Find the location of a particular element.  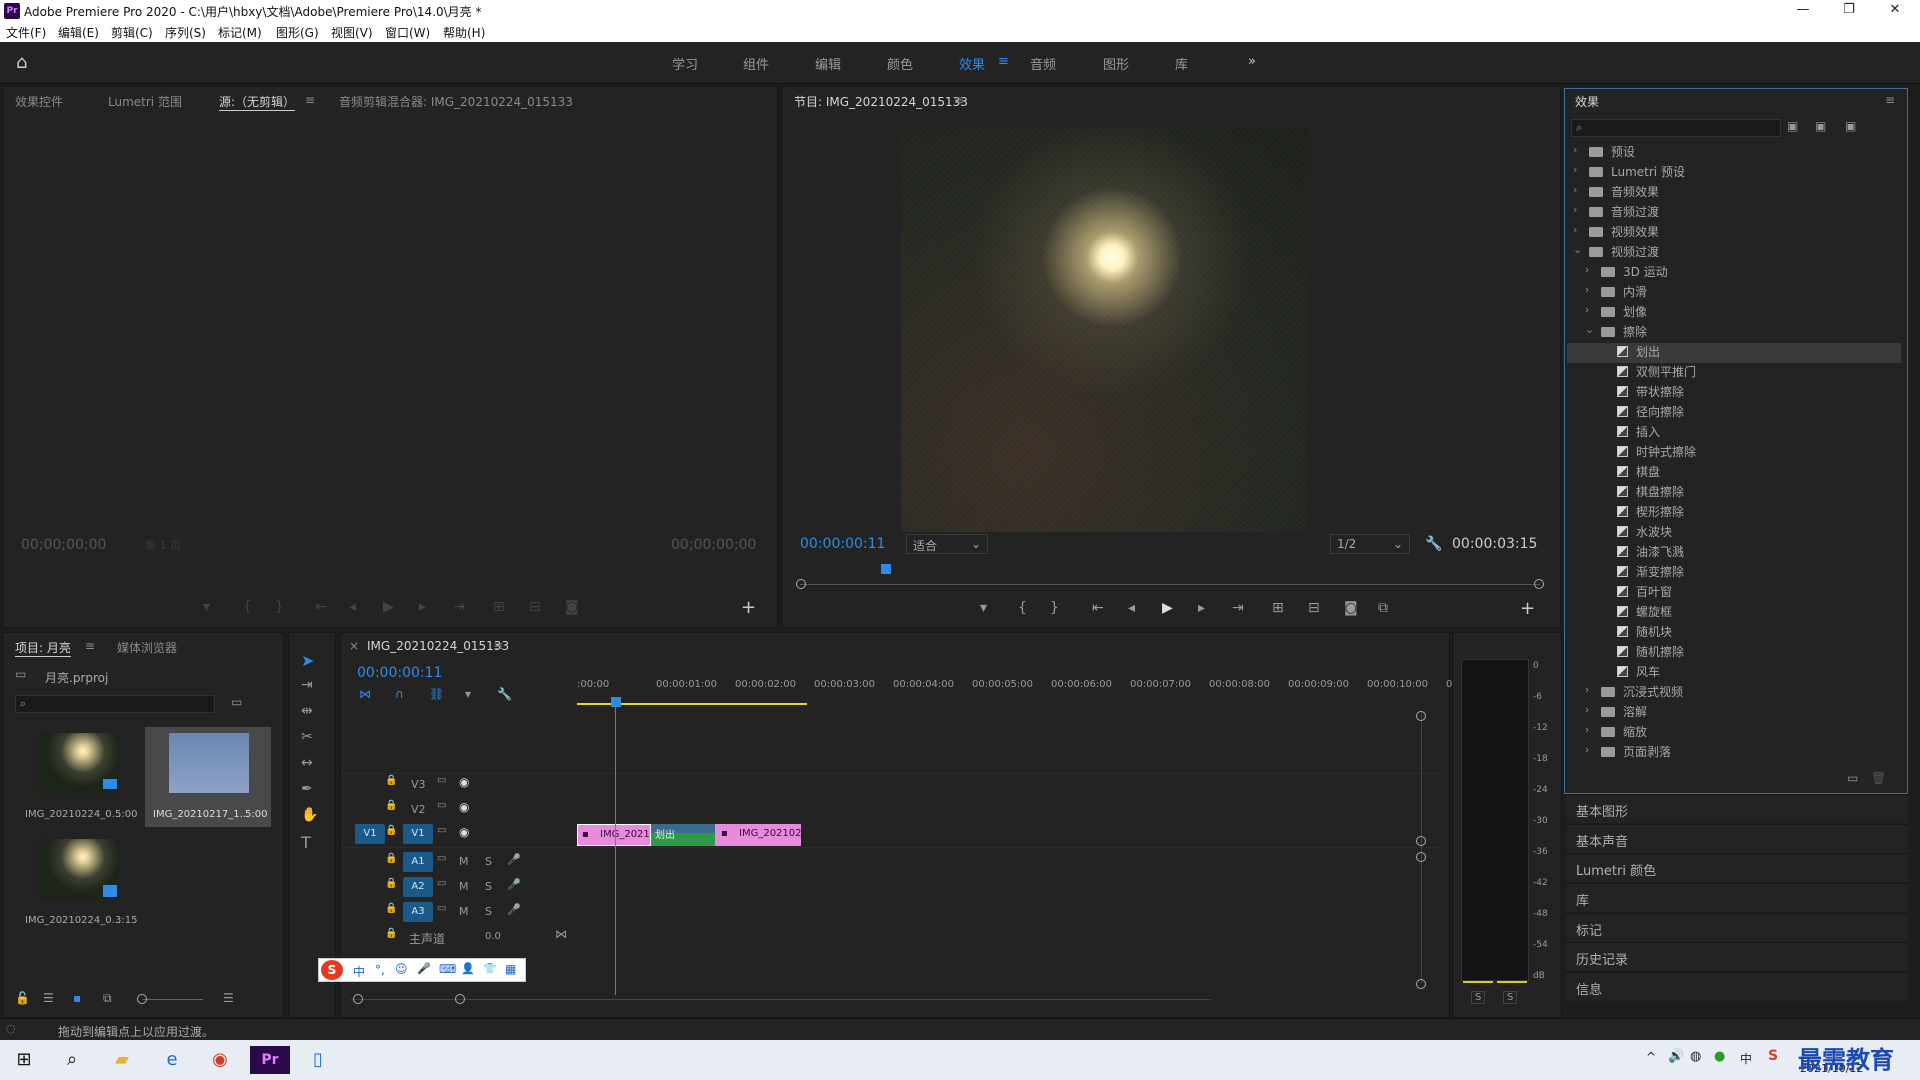

go-to-out-icon: ⇥ is located at coordinates (459, 607).